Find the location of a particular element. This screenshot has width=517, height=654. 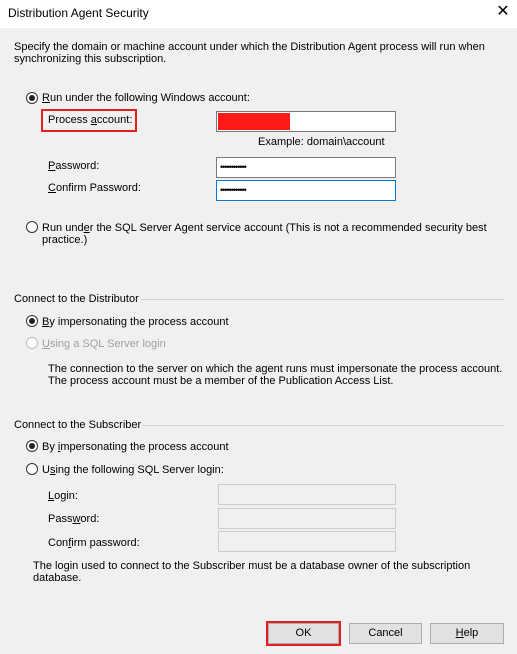

subscriber-login-input is located at coordinates (307, 494).